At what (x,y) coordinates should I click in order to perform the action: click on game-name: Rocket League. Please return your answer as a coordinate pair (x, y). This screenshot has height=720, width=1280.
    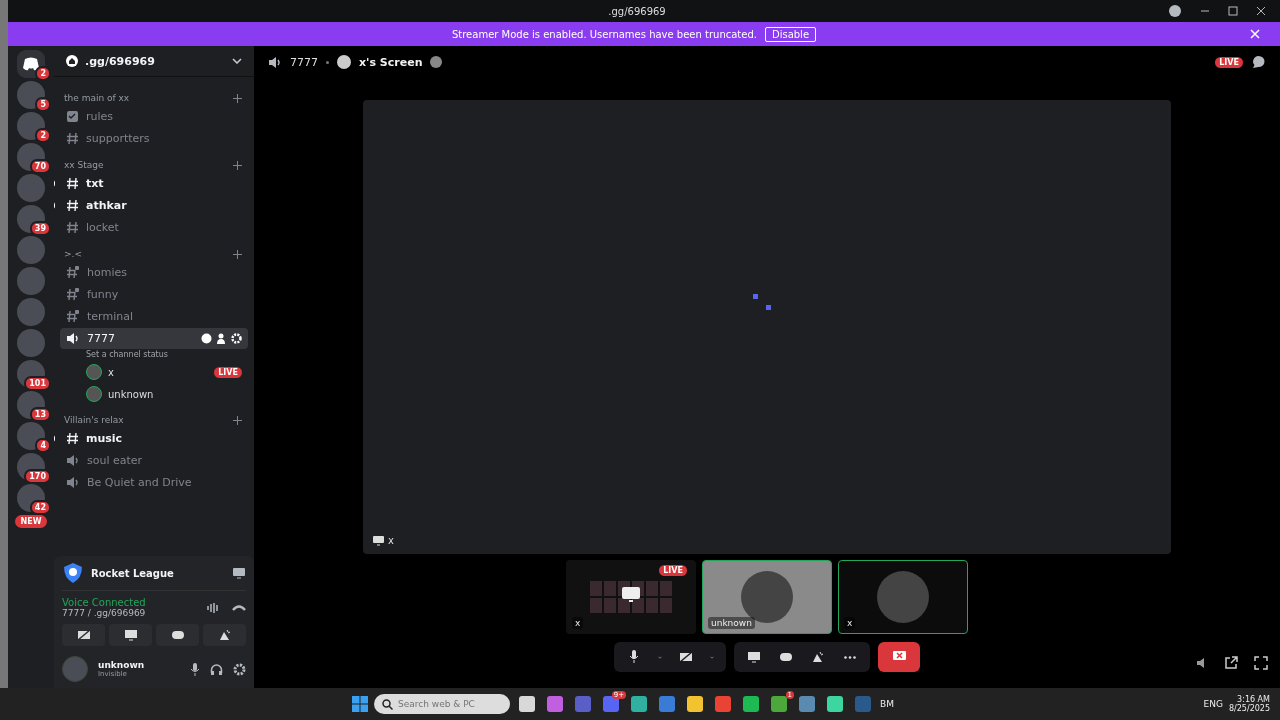
    Looking at the image, I should click on (133, 573).